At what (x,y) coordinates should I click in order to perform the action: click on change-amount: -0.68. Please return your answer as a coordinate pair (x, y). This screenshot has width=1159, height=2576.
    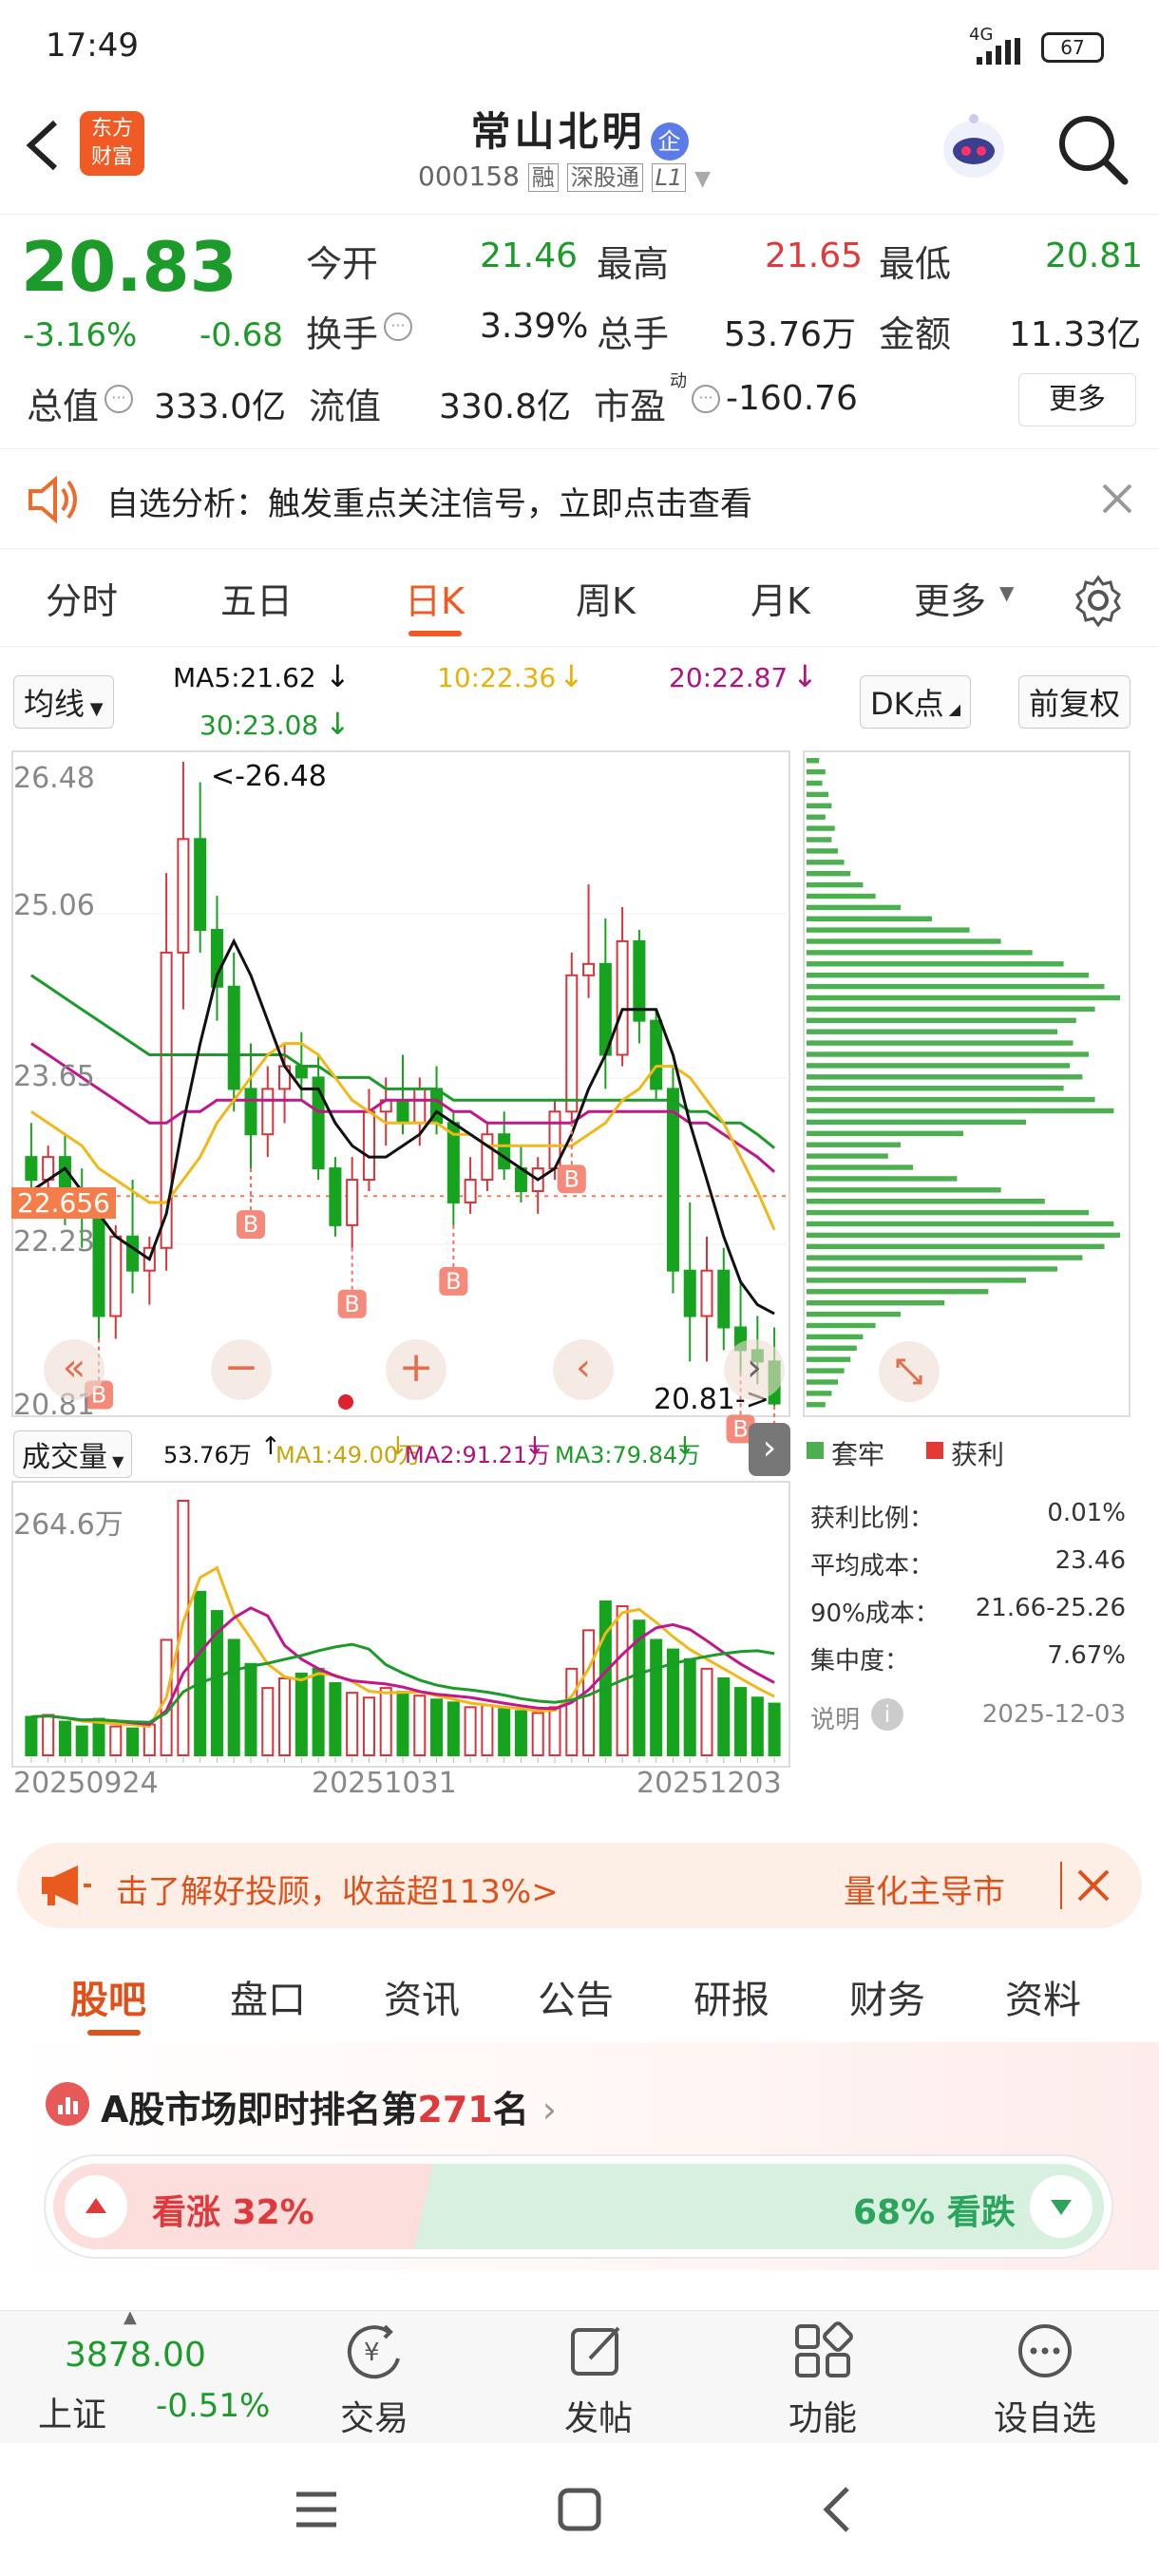
    Looking at the image, I should click on (241, 335).